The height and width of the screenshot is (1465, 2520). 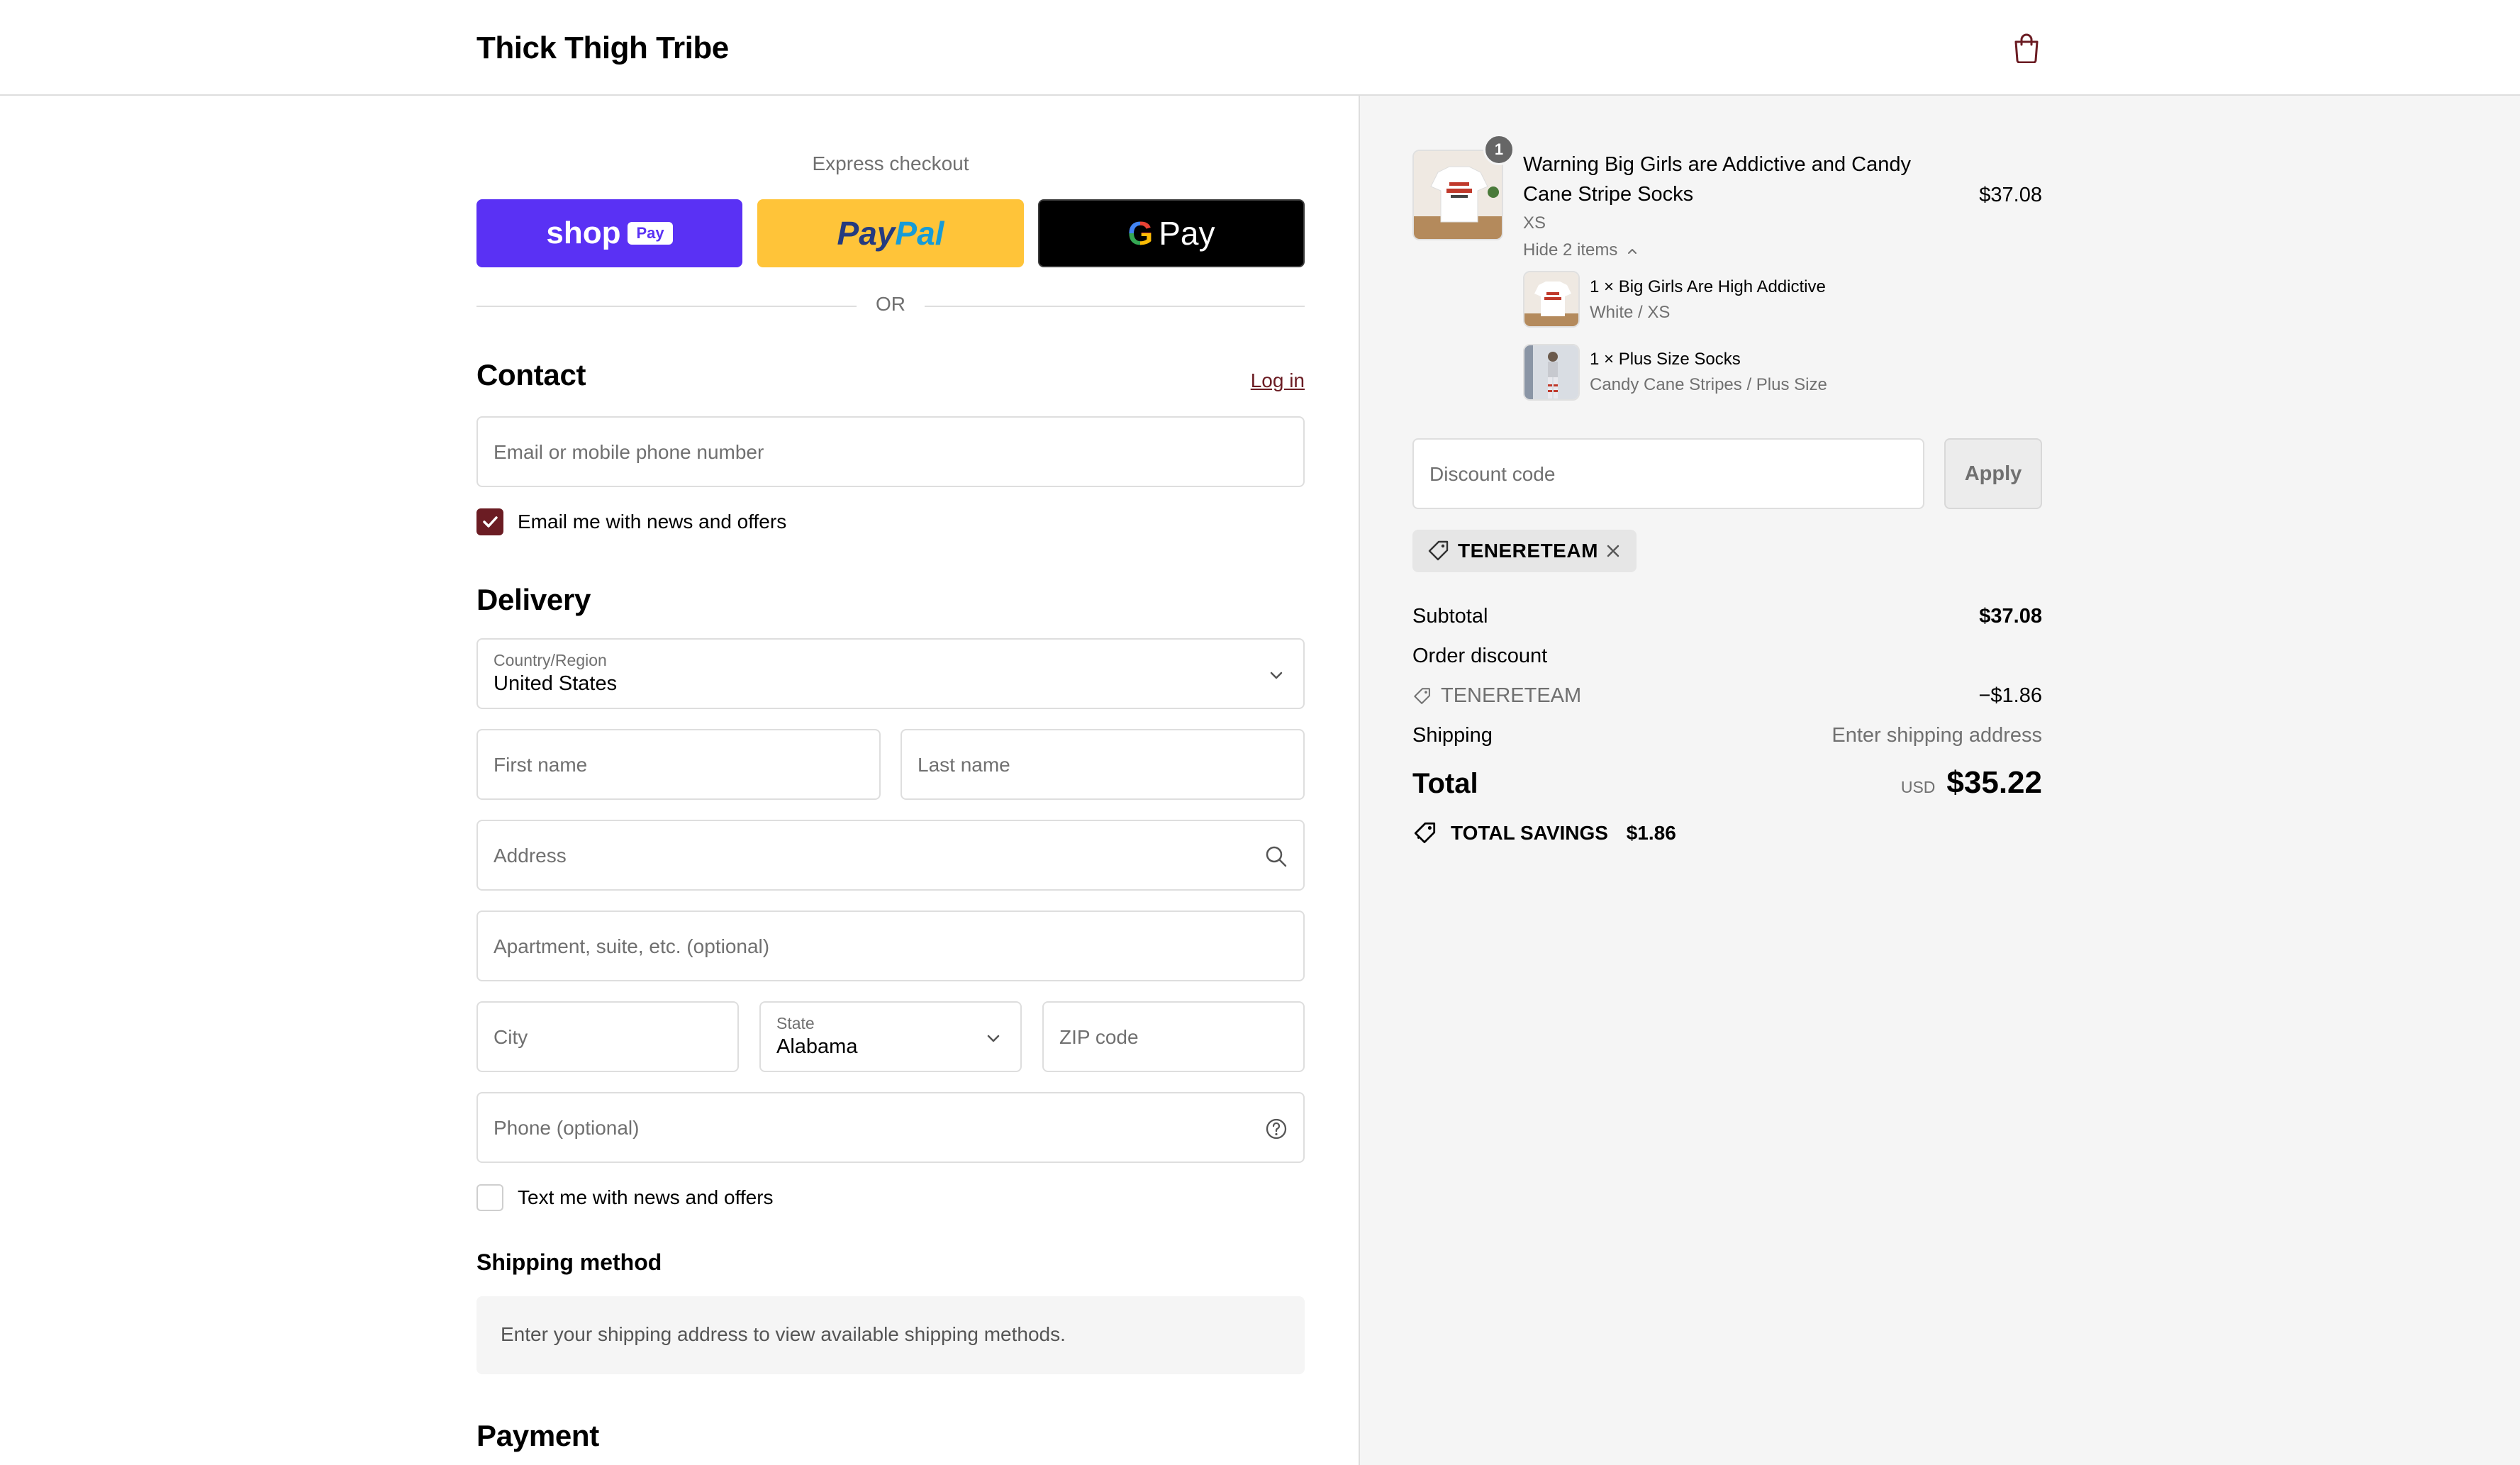 I want to click on state-label: State, so click(x=795, y=1023).